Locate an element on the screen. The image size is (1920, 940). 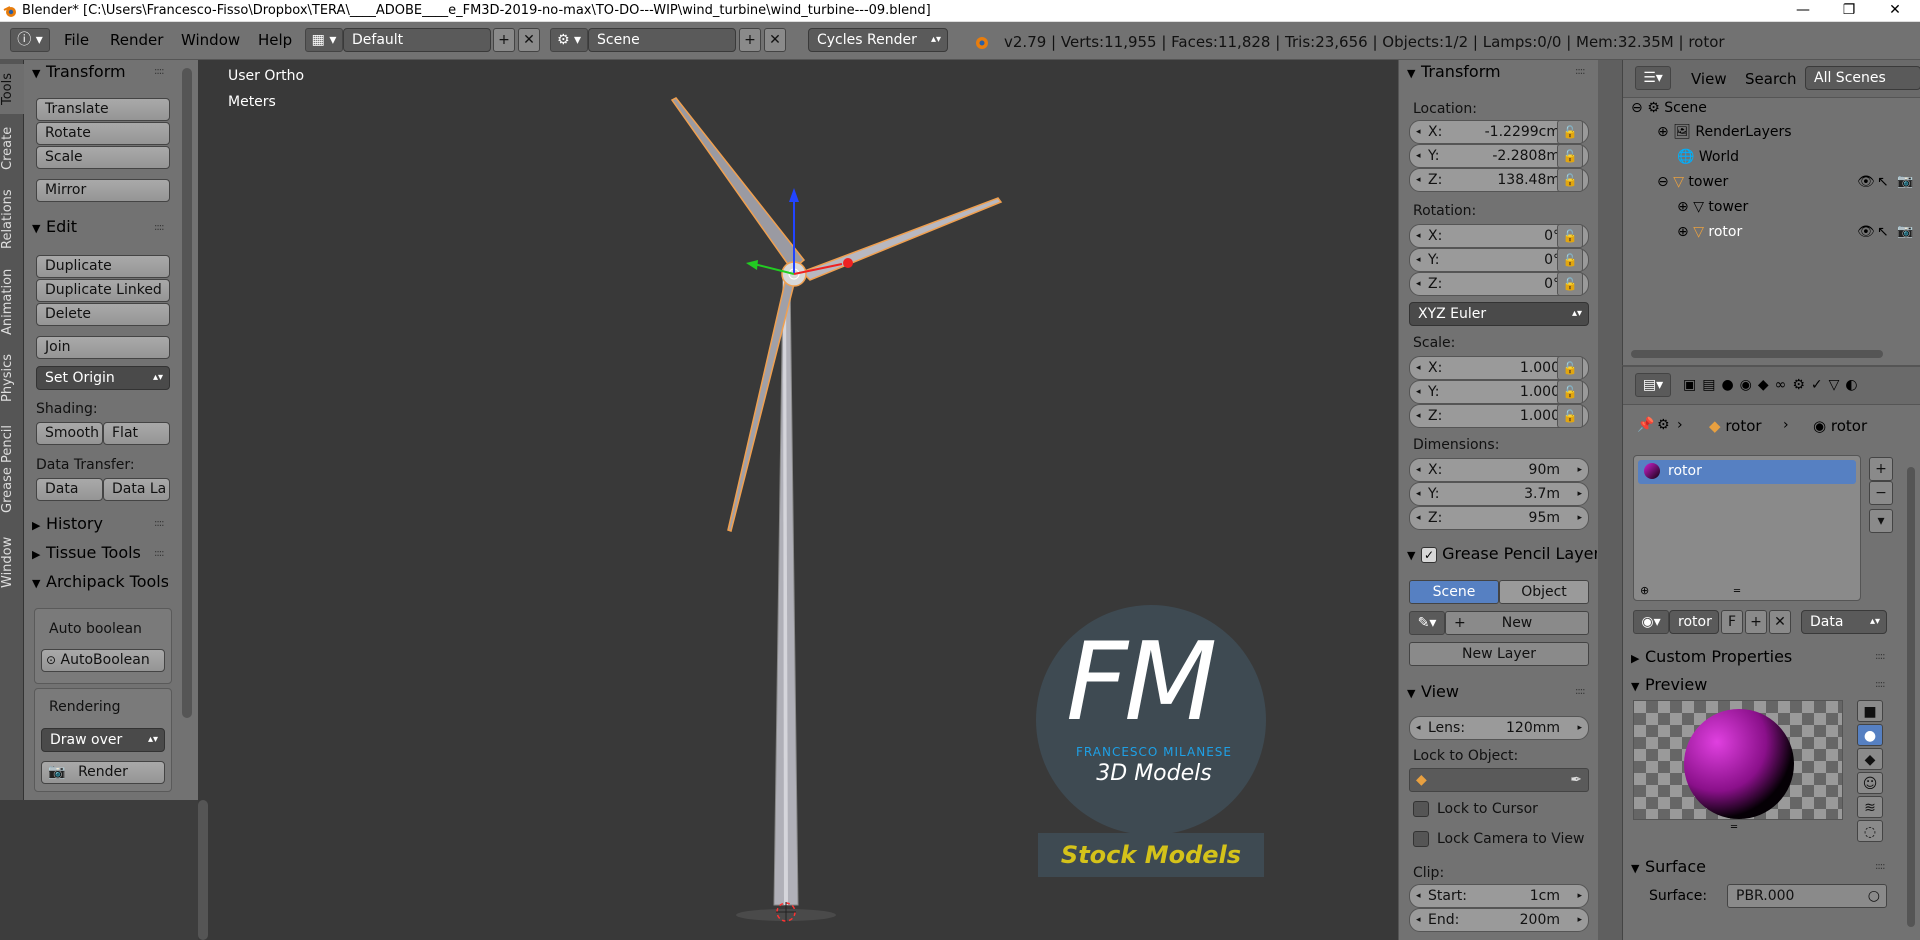
slot-menu-icon: ▾ is located at coordinates (1881, 521).